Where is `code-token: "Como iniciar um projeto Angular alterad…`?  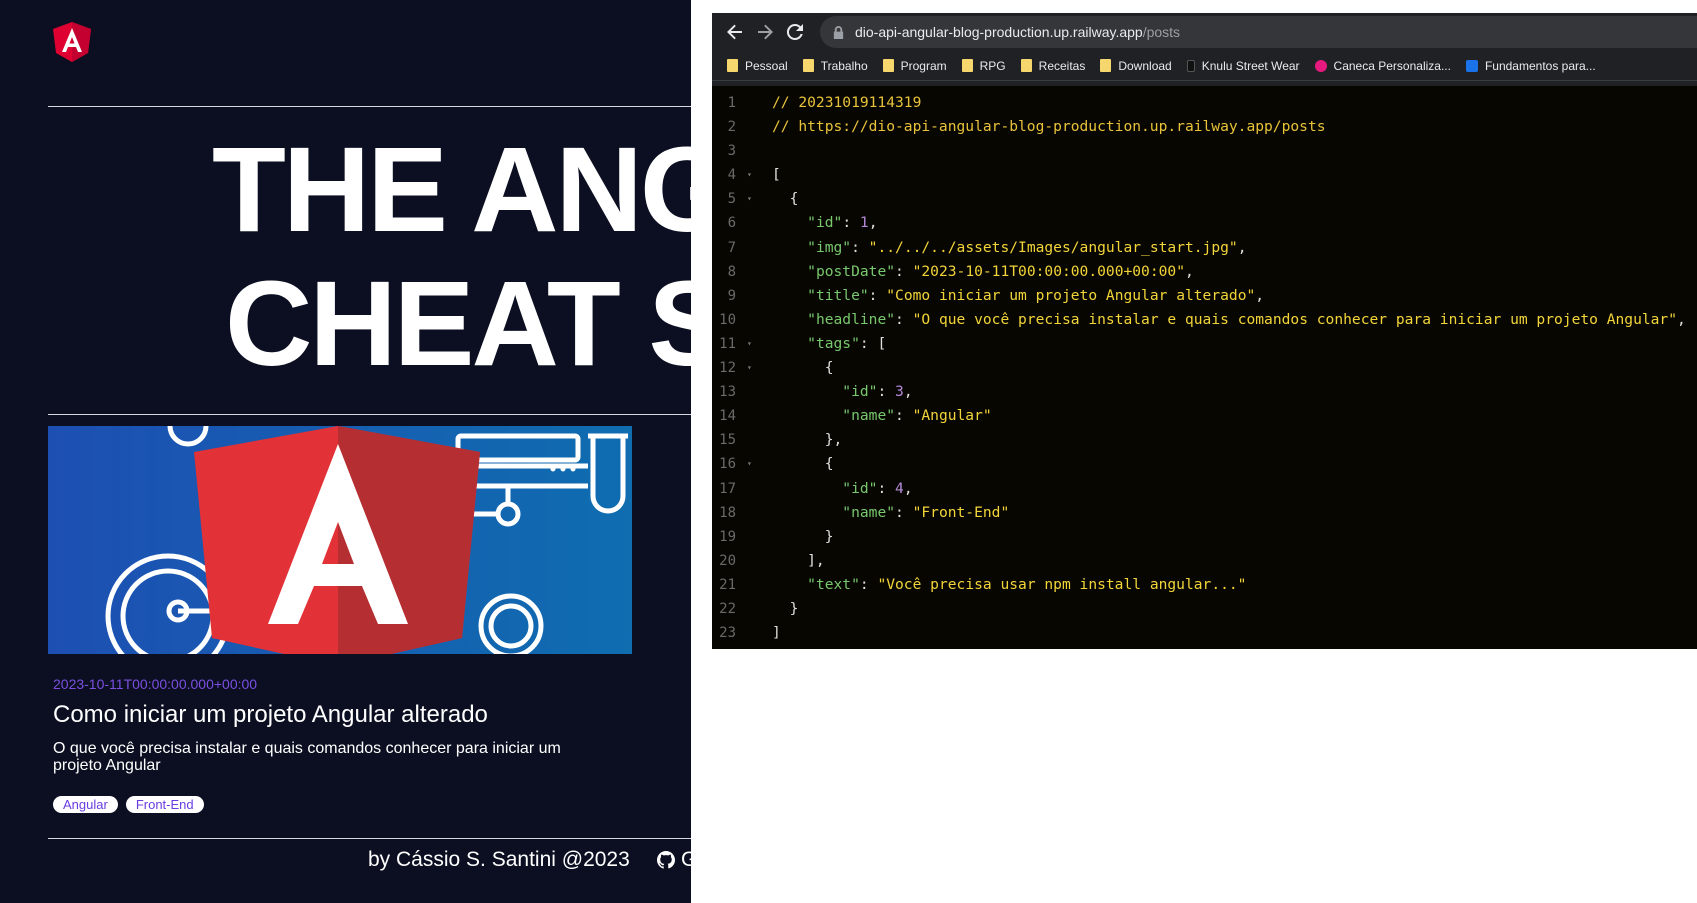 code-token: "Como iniciar um projeto Angular alterad… is located at coordinates (1071, 295).